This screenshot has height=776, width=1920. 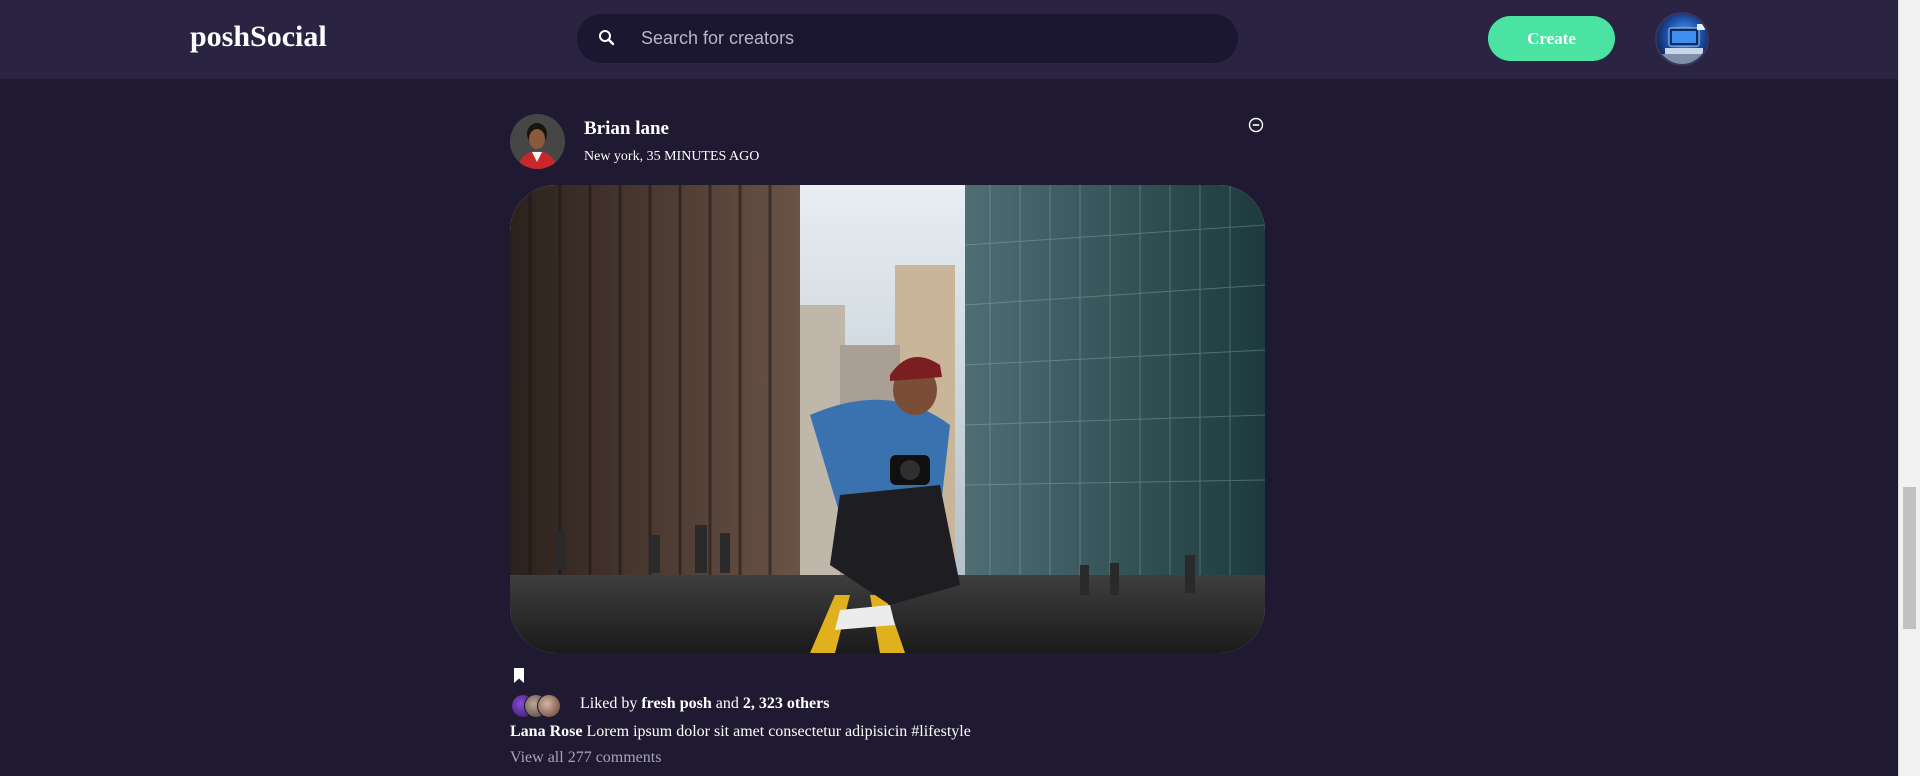 I want to click on post-author-avatar, so click(x=537, y=141).